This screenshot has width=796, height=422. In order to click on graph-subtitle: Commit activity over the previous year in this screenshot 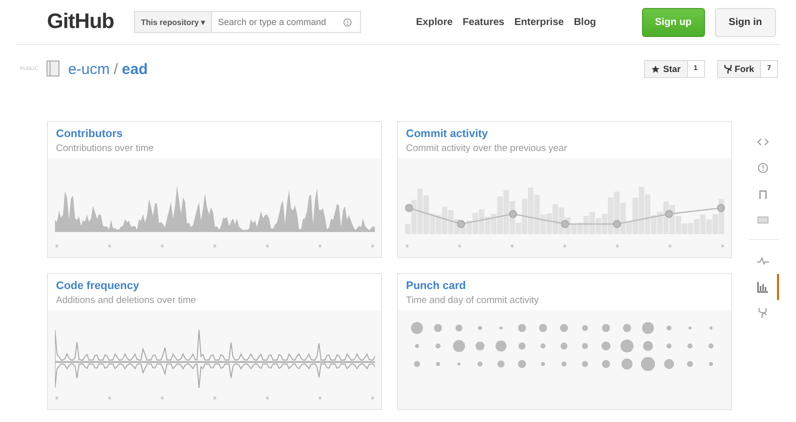, I will do `click(487, 148)`.